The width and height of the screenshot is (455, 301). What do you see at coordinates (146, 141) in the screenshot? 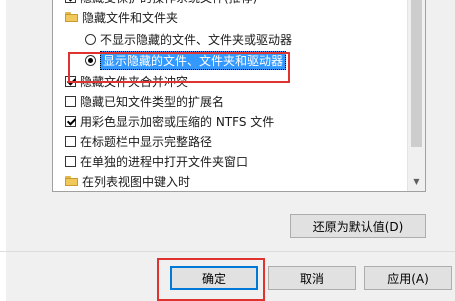
I see `list-item-label: 在标题栏中显示完整路径` at bounding box center [146, 141].